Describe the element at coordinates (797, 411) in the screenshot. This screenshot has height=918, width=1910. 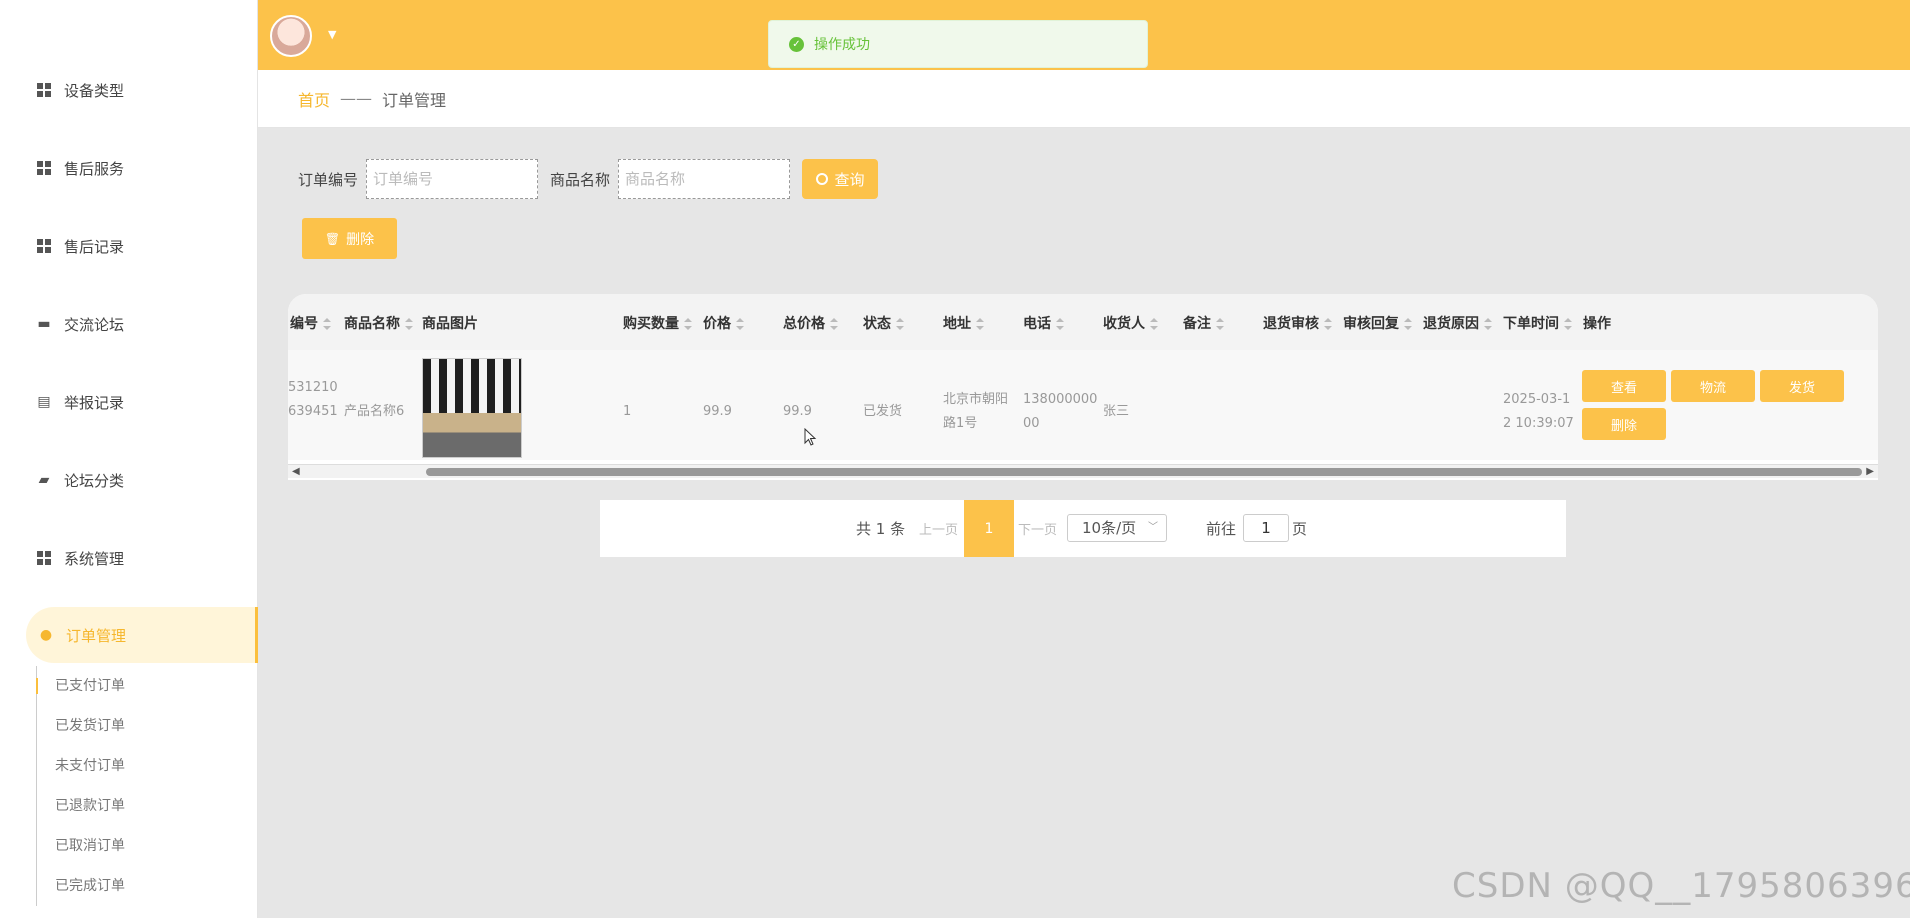
I see `cell-total: 99.9` at that location.